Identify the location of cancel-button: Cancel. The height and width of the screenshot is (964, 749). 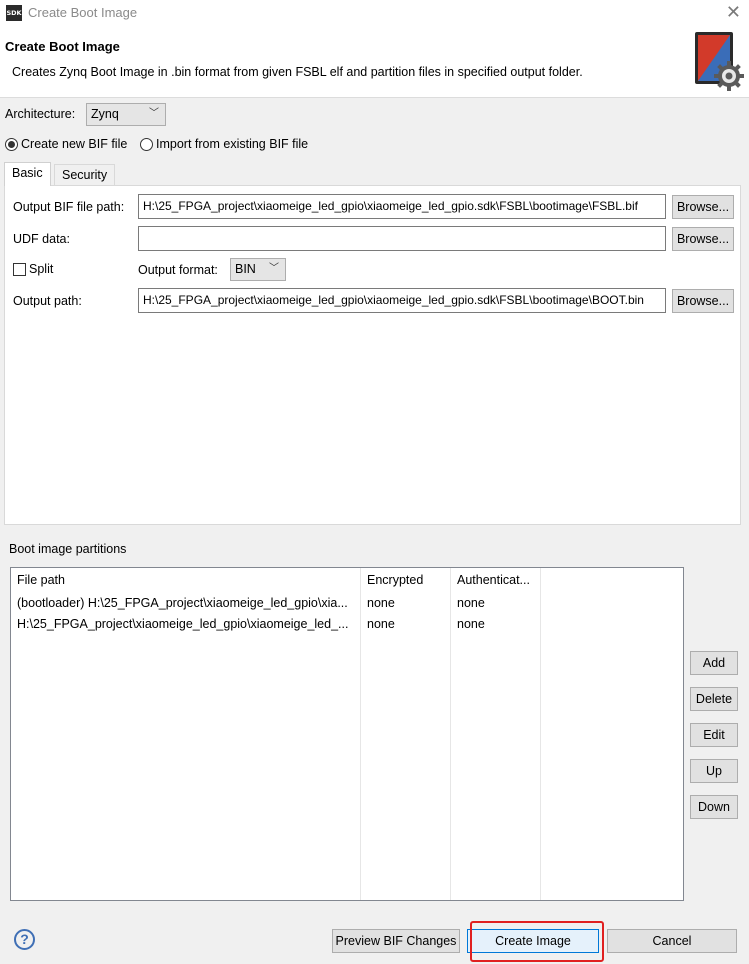
(672, 941).